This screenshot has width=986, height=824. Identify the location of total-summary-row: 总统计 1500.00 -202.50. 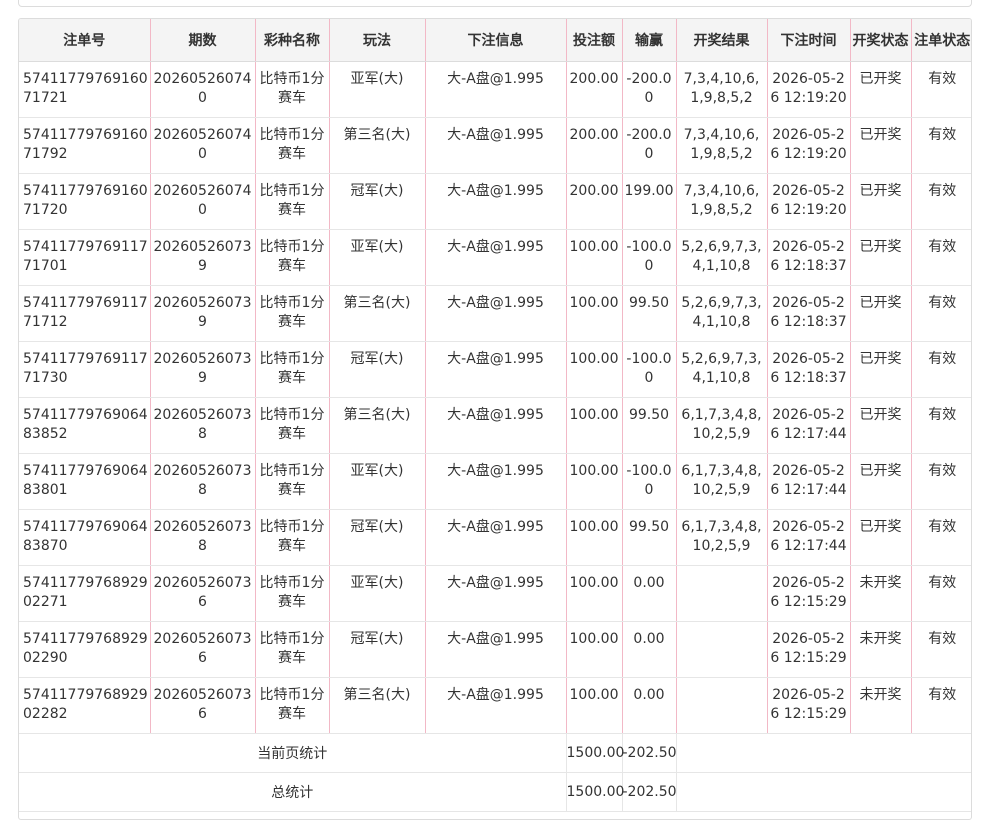
(495, 792).